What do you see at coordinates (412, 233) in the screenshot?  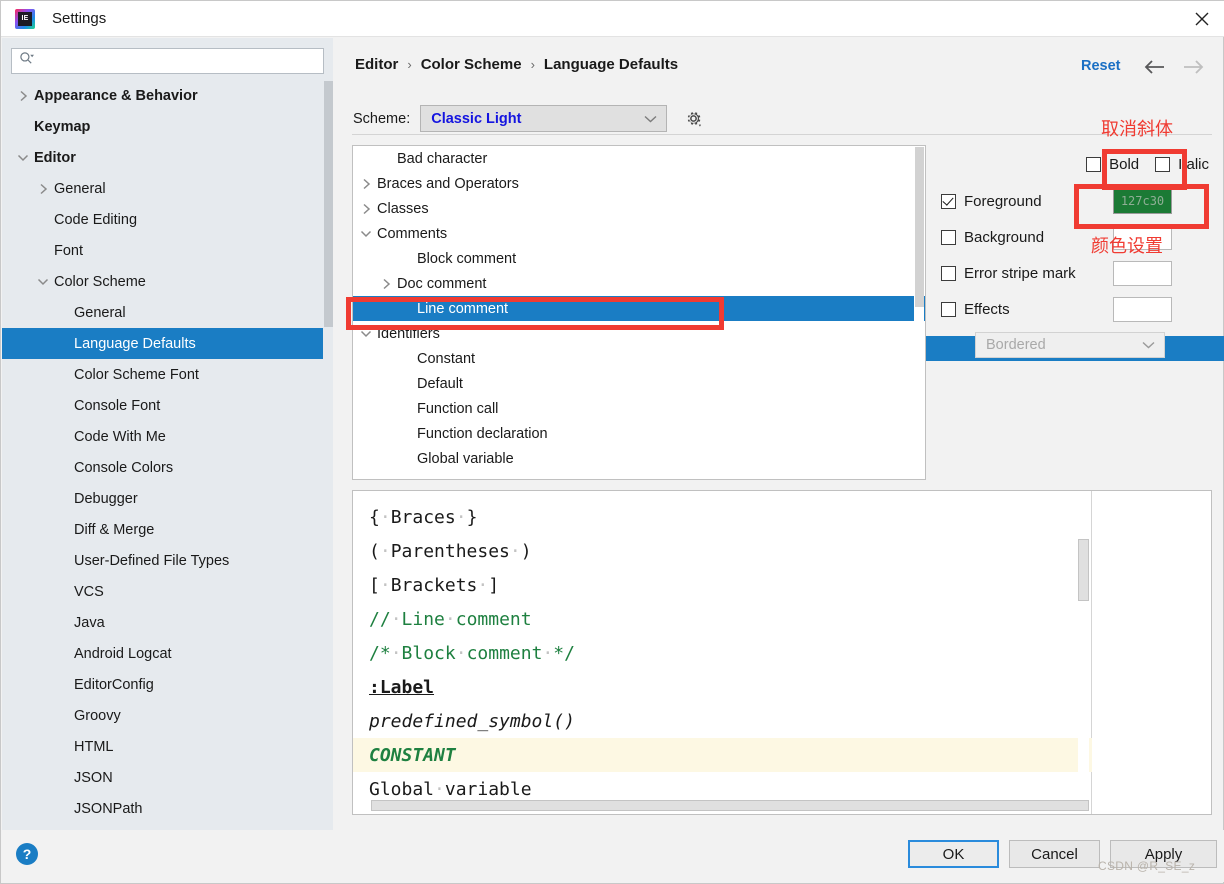 I see `attribute-item-label: Comments` at bounding box center [412, 233].